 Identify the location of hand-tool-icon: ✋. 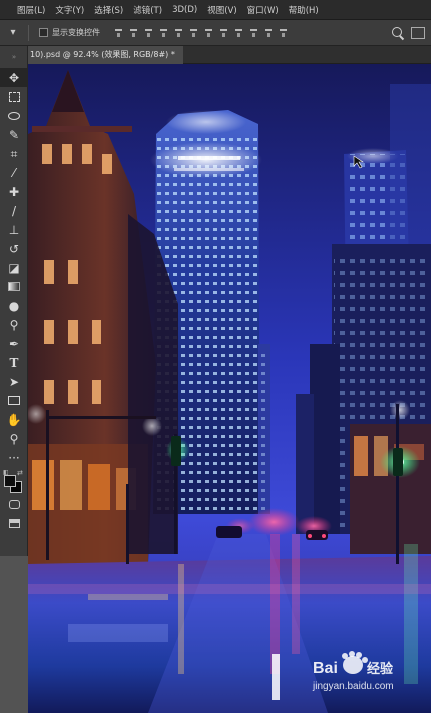
(14, 419).